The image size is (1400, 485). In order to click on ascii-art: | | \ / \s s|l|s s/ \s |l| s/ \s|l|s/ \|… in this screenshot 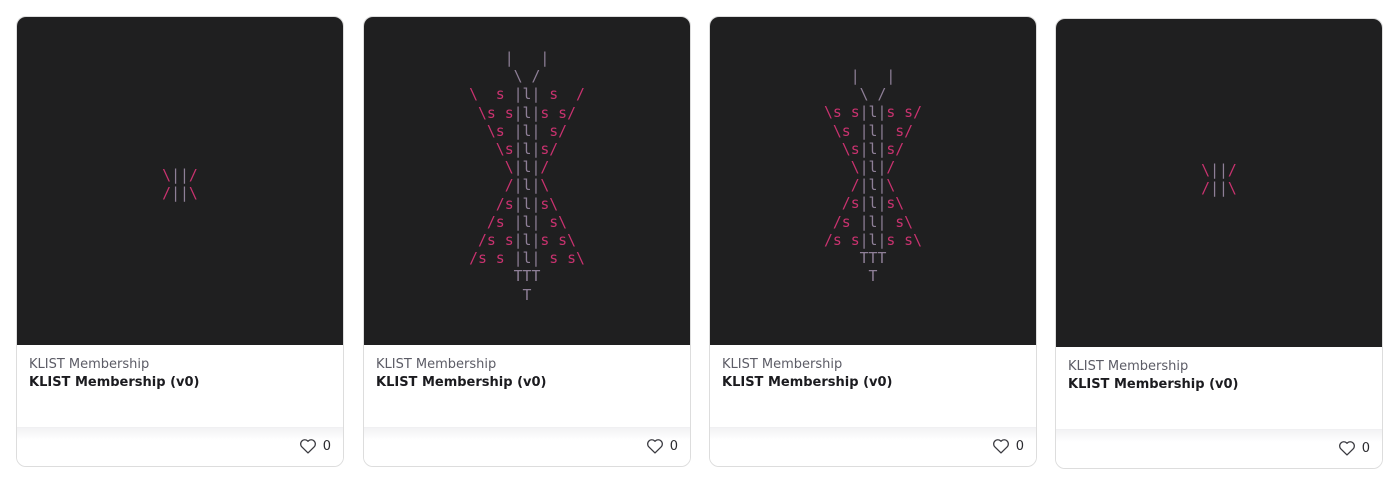, I will do `click(873, 177)`.